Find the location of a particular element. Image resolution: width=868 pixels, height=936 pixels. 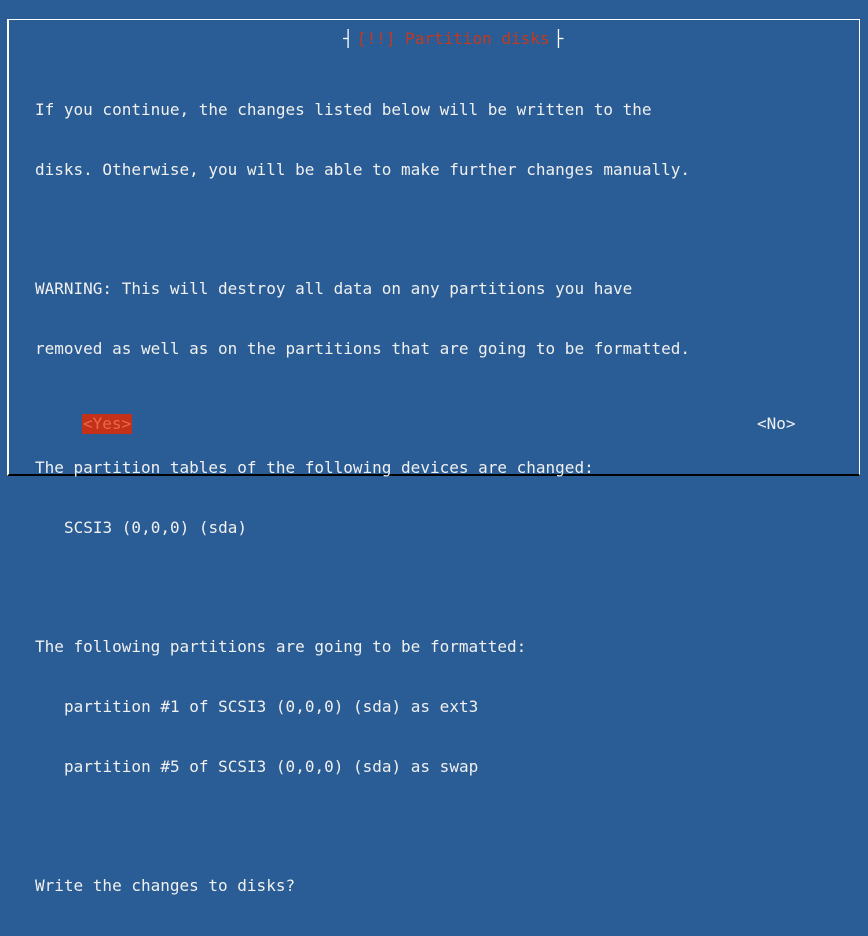

dialog-title: [!!] Partition disks is located at coordinates (453, 38).